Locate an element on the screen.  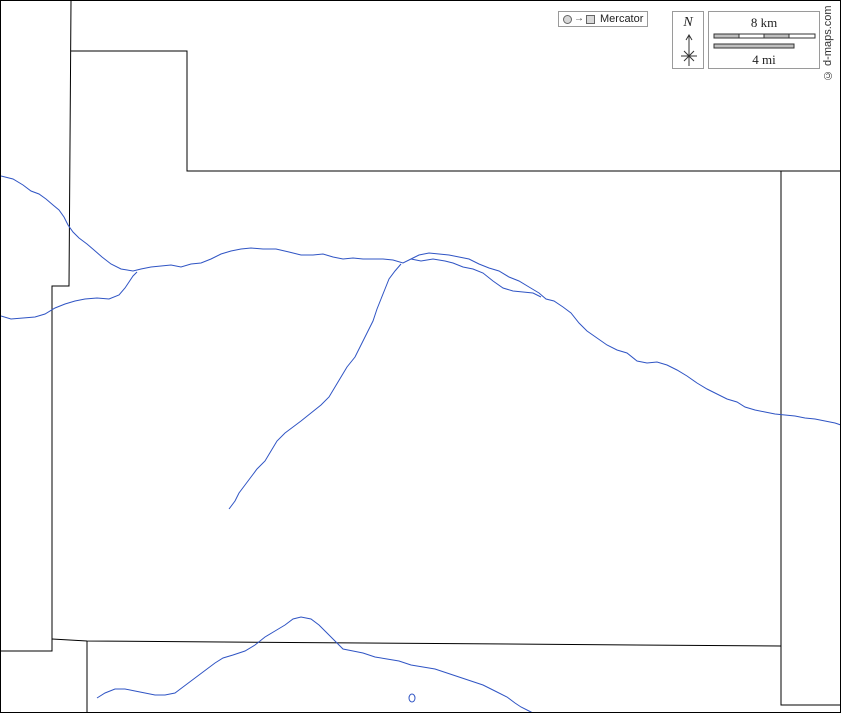
projection-badge: → Mercator is located at coordinates (603, 19).